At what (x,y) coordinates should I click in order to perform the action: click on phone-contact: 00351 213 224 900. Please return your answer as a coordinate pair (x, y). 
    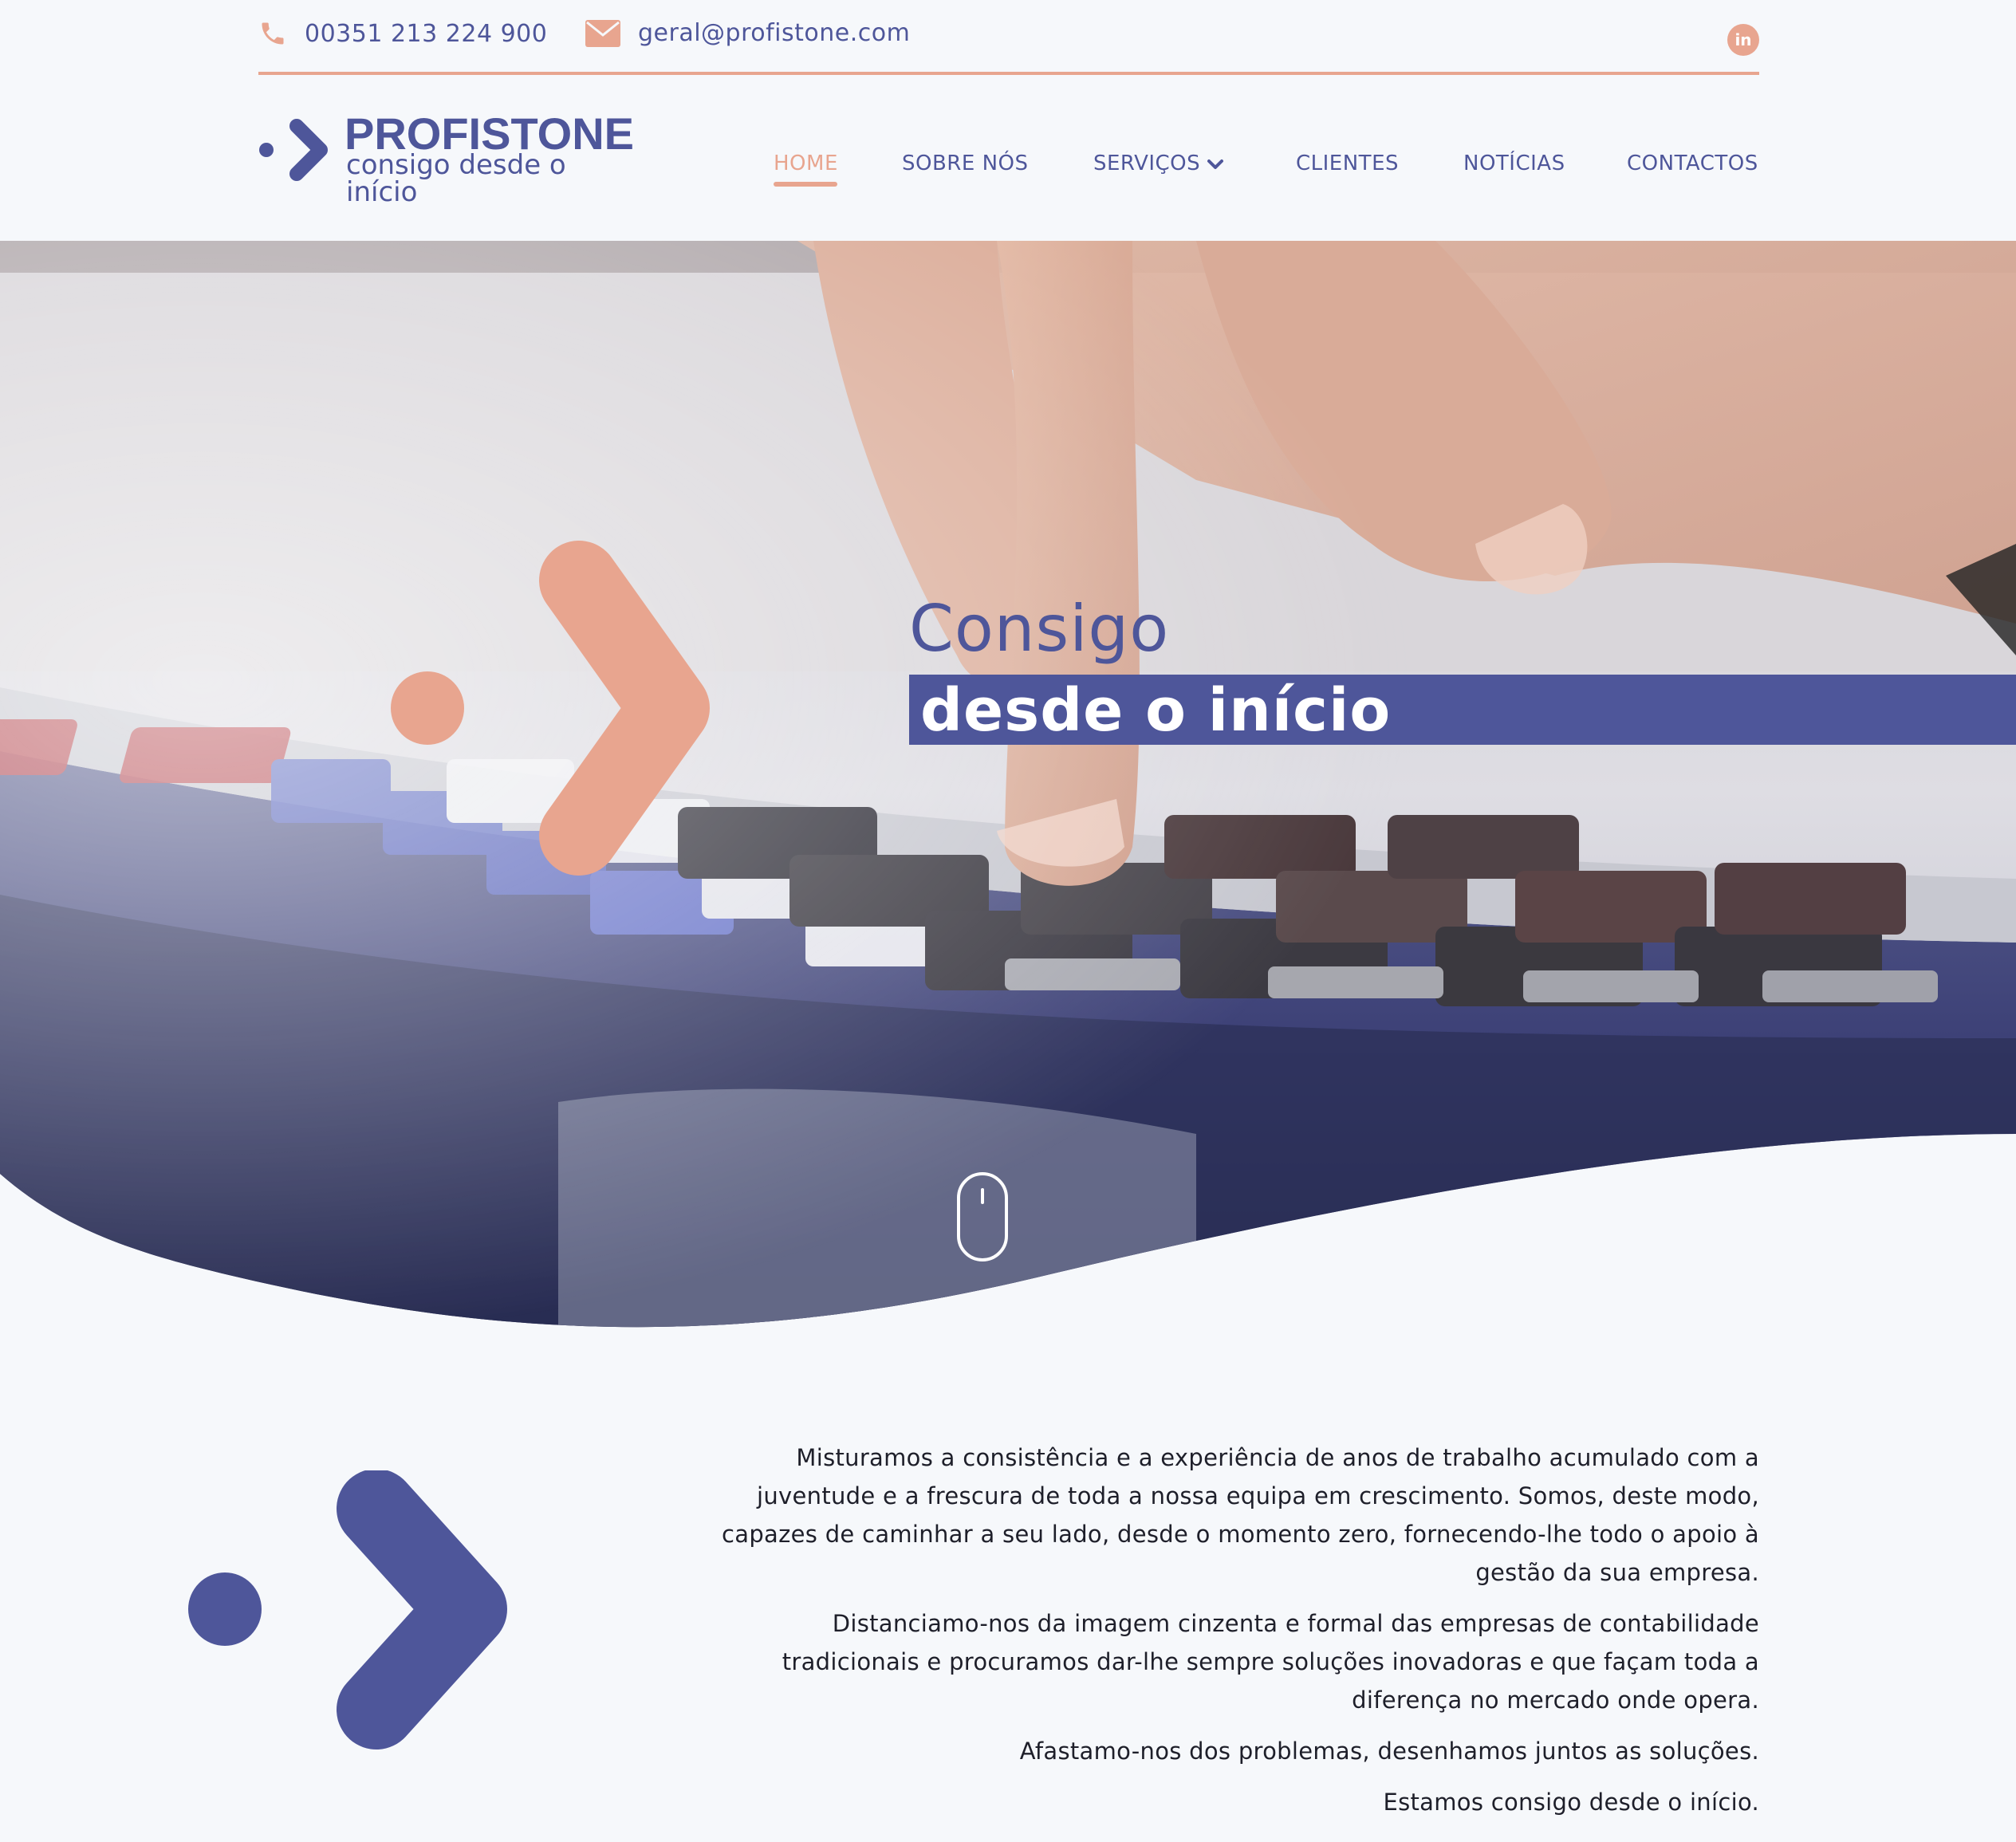
    Looking at the image, I should click on (402, 33).